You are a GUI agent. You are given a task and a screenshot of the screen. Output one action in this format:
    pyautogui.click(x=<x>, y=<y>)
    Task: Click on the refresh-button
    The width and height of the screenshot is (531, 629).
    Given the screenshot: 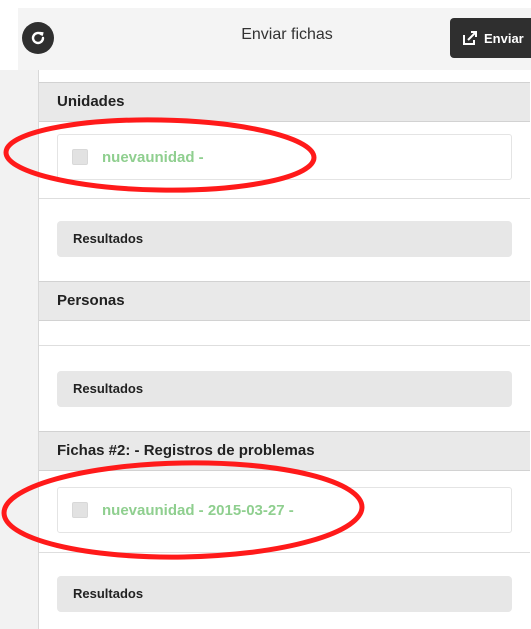 What is the action you would take?
    pyautogui.click(x=38, y=38)
    